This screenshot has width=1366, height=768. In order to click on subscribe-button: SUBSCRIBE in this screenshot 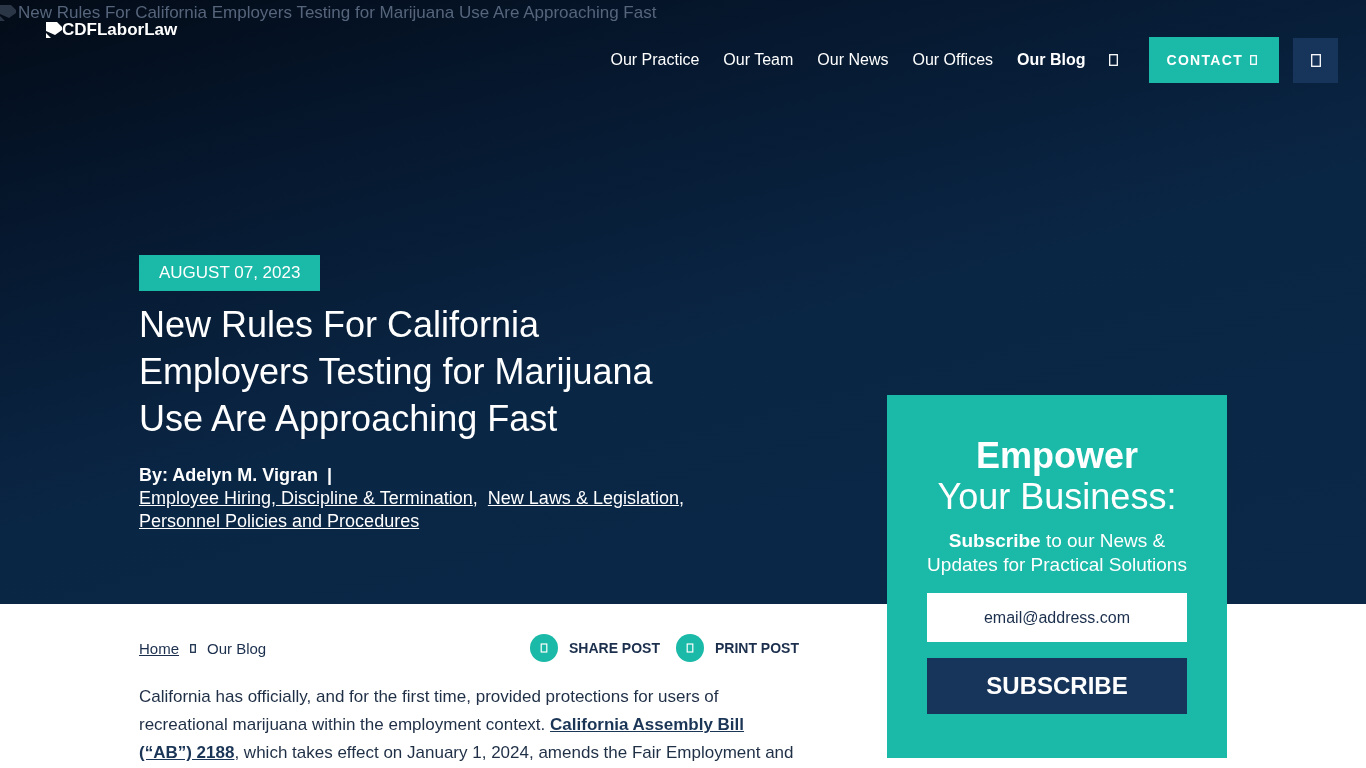, I will do `click(1057, 686)`.